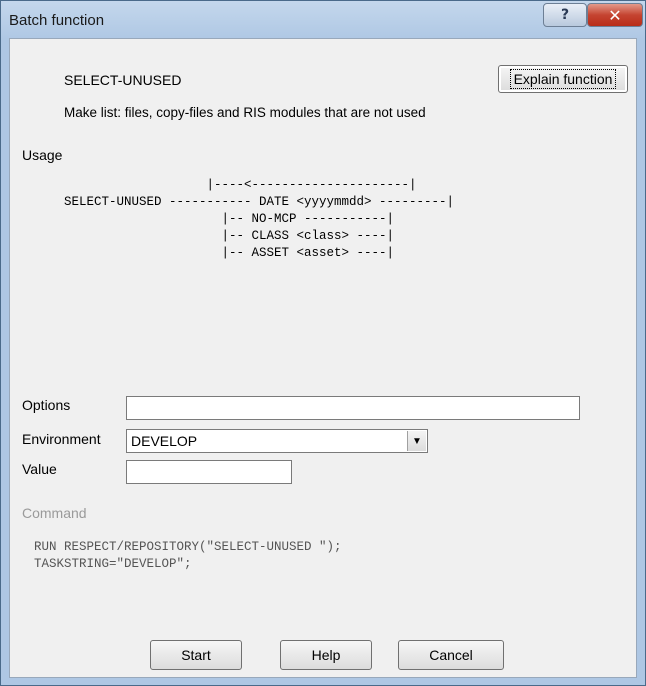 Image resolution: width=646 pixels, height=686 pixels. What do you see at coordinates (57, 20) in the screenshot?
I see `window-title: Batch function` at bounding box center [57, 20].